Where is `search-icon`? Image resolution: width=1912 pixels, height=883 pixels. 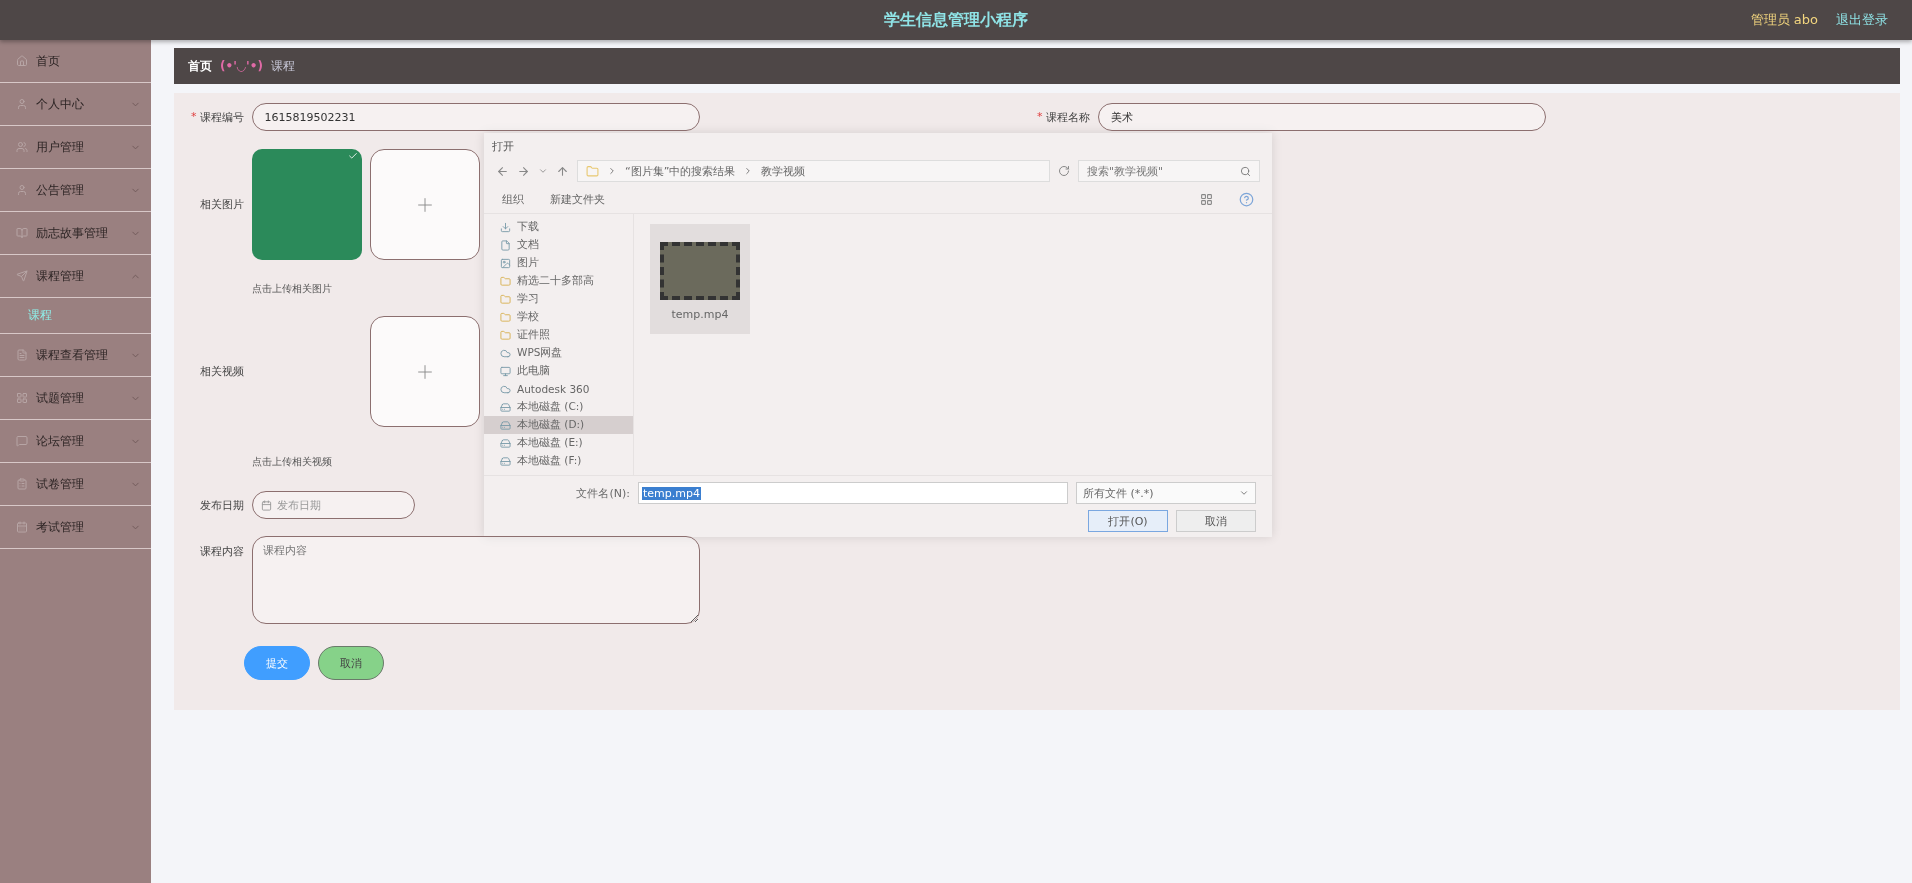
search-icon is located at coordinates (1245, 171).